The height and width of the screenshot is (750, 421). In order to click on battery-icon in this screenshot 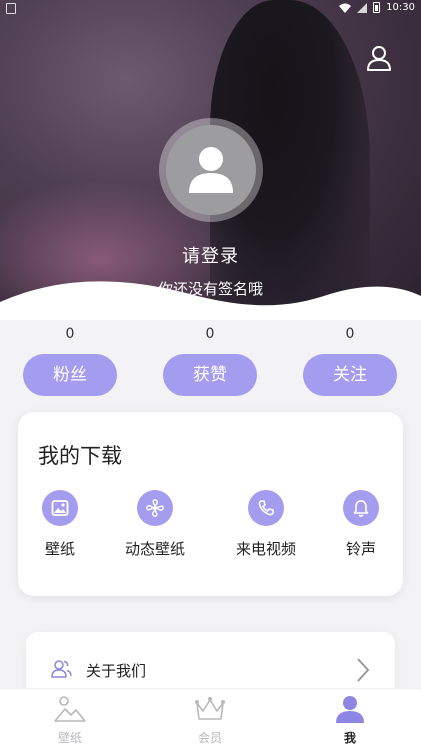, I will do `click(377, 7)`.